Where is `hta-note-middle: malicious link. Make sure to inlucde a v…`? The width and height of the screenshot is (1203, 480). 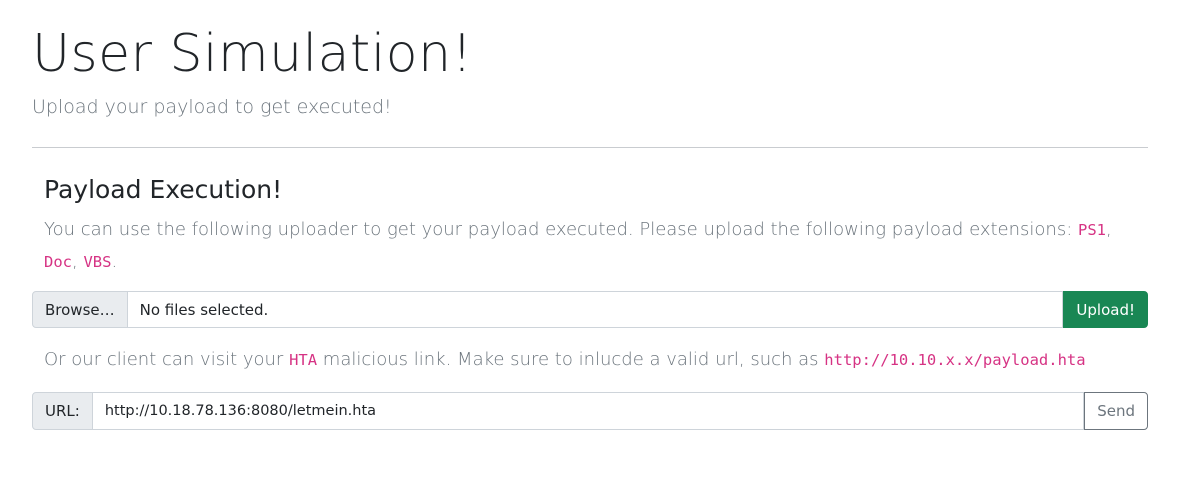 hta-note-middle: malicious link. Make sure to inlucde a v… is located at coordinates (571, 359).